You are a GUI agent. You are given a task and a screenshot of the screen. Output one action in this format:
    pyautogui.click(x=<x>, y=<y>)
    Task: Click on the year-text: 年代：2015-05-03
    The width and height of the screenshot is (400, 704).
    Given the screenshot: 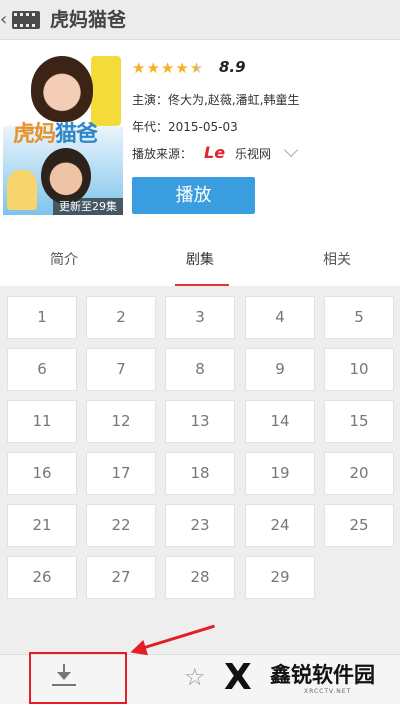 What is the action you would take?
    pyautogui.click(x=185, y=127)
    